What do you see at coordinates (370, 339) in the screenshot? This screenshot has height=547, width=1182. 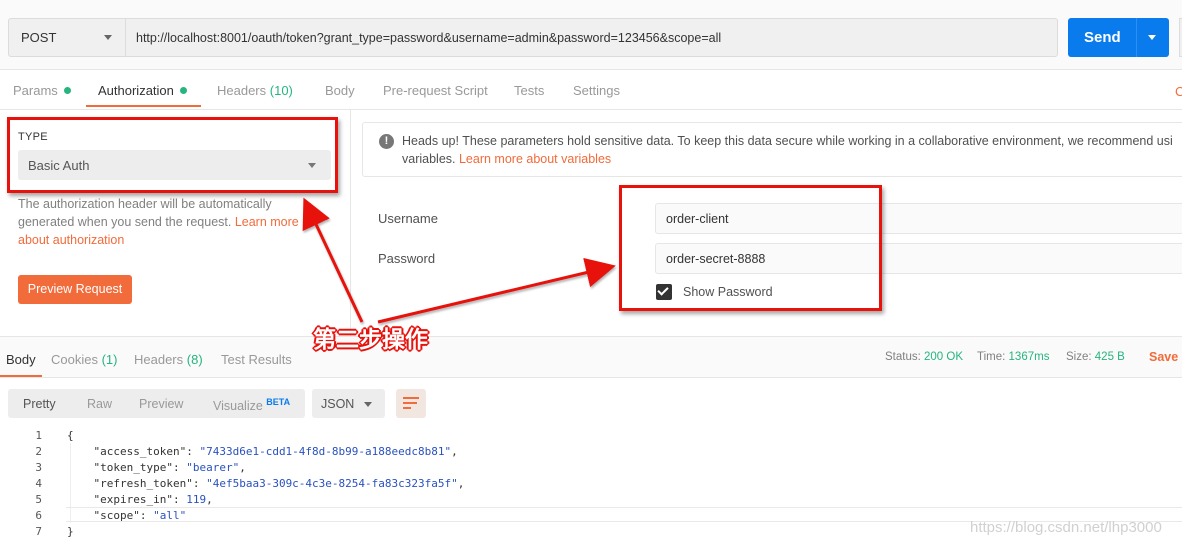 I see `annotation-label: 第二步操作` at bounding box center [370, 339].